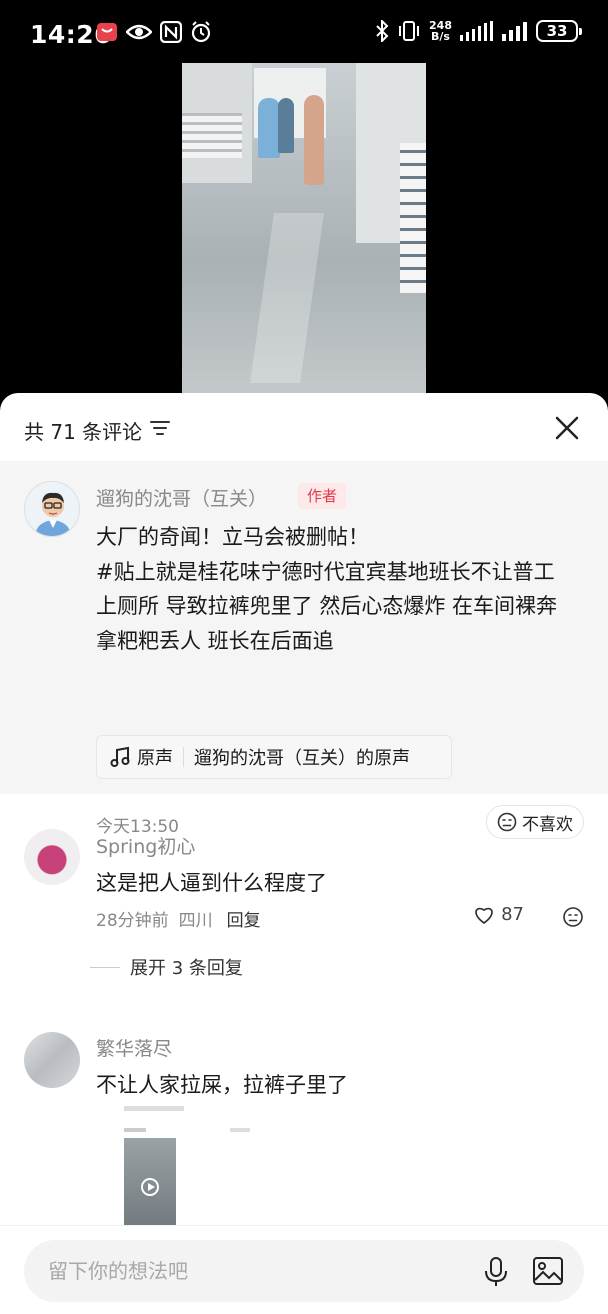 The height and width of the screenshot is (1314, 608). What do you see at coordinates (132, 921) in the screenshot?
I see `comment-time: 28分钟前` at bounding box center [132, 921].